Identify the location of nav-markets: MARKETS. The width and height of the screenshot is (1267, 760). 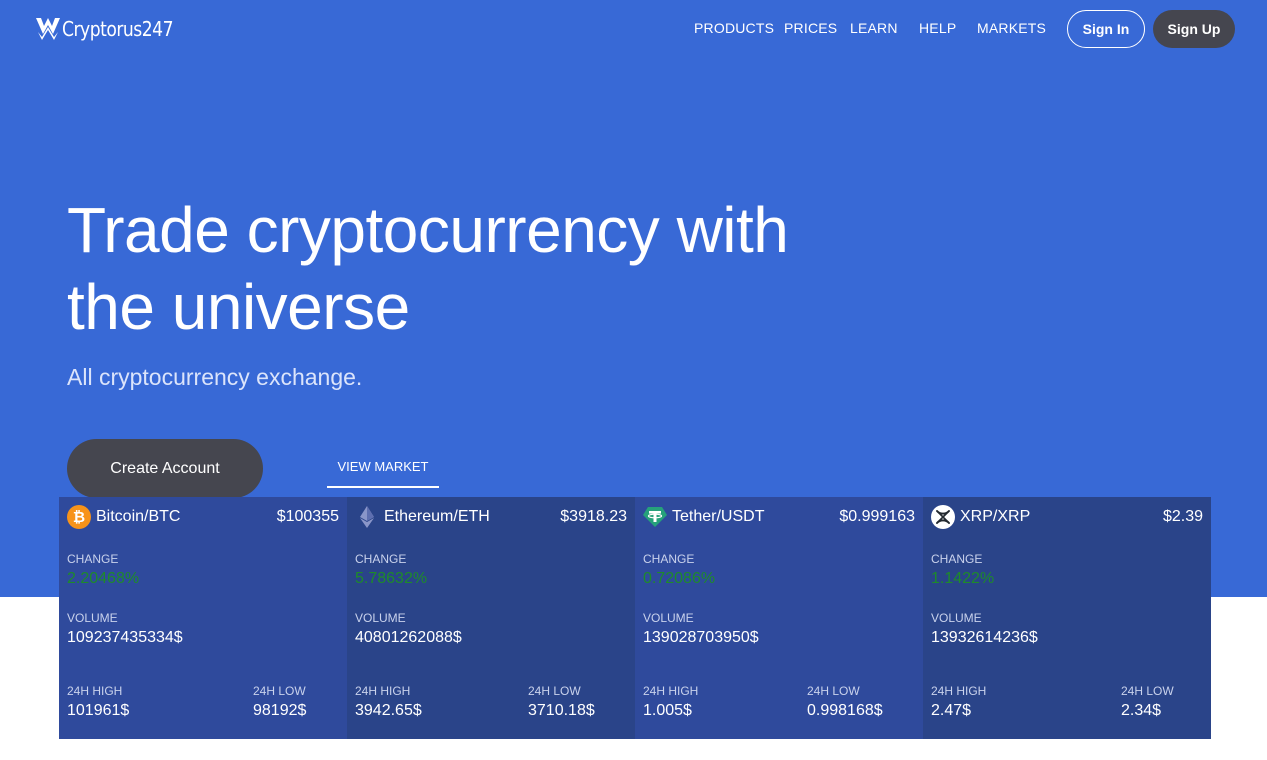
(1011, 28).